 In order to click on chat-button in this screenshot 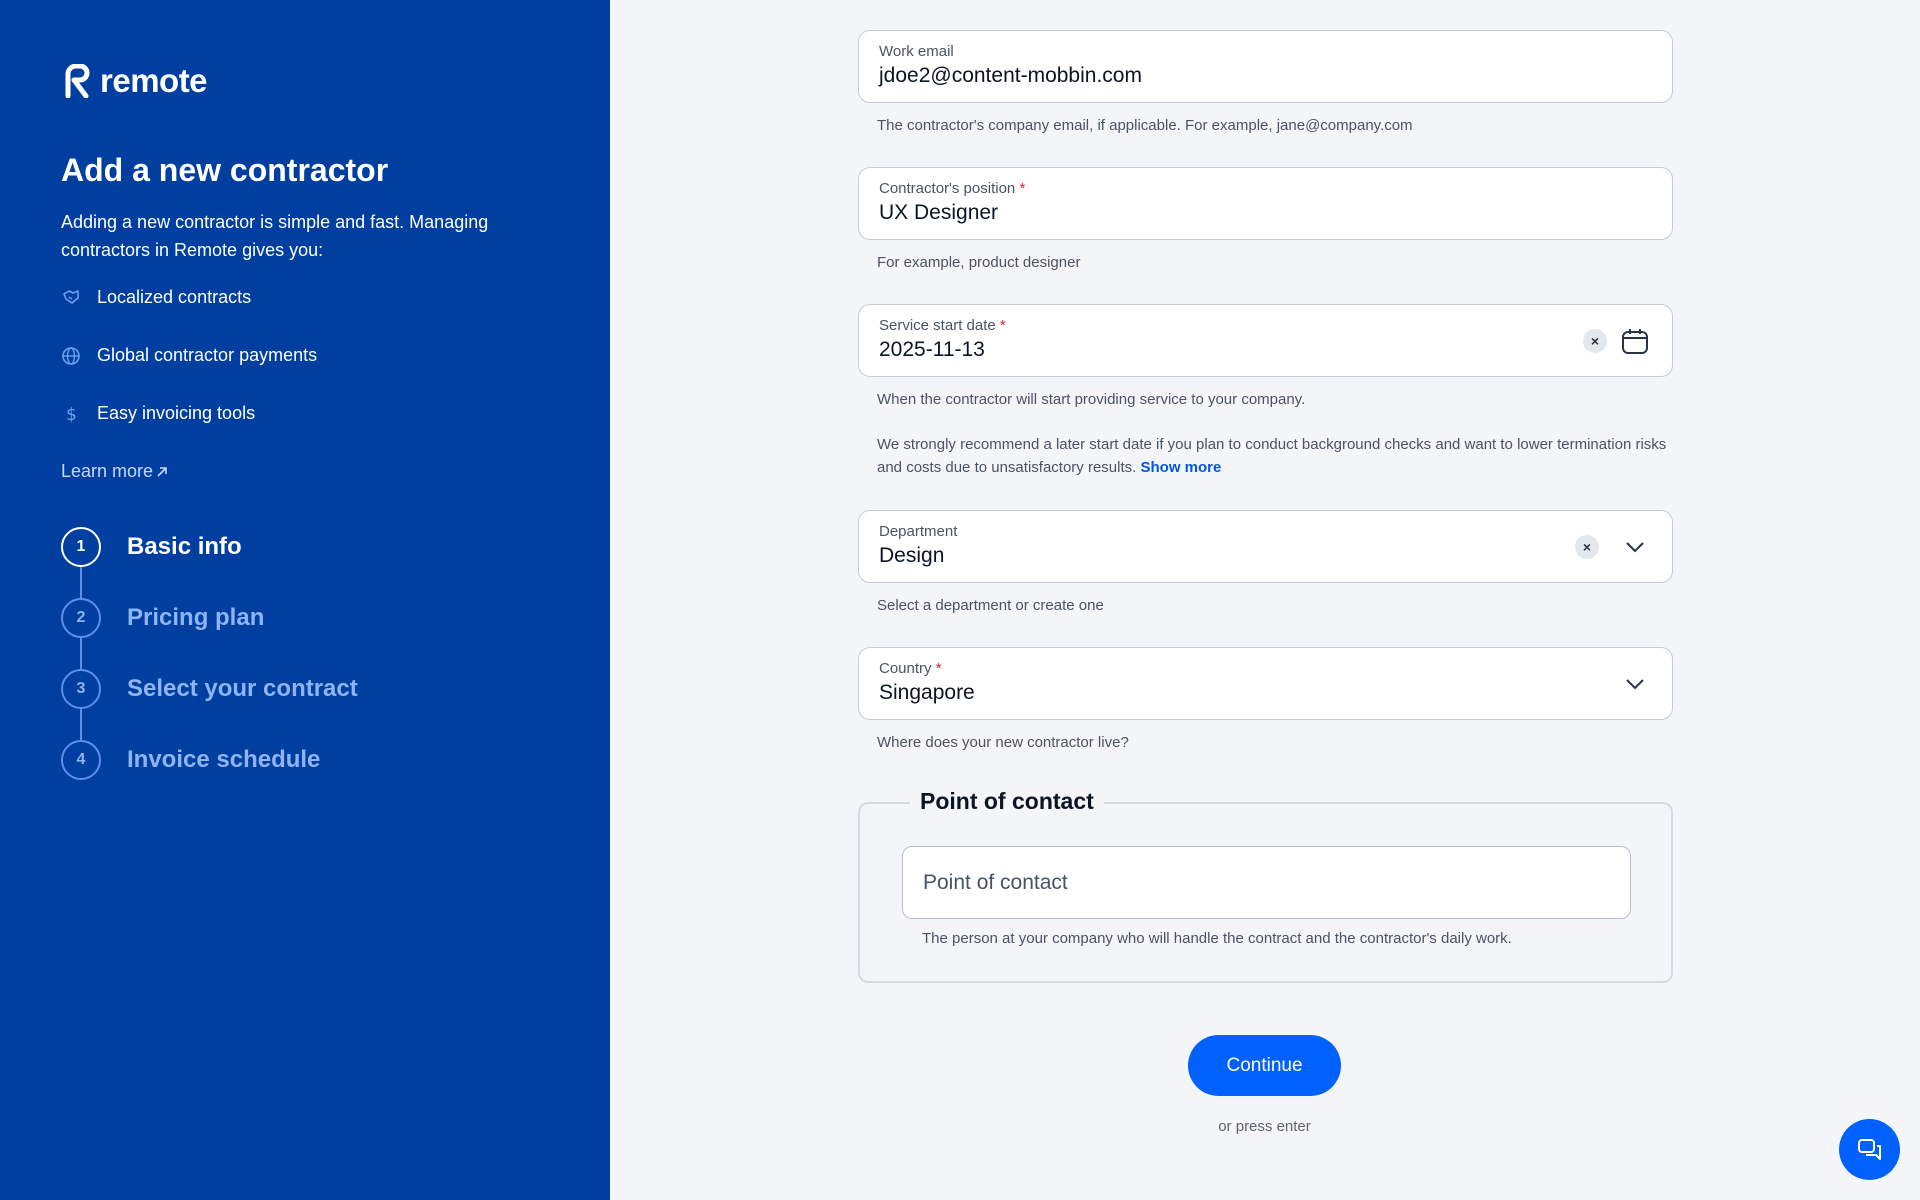, I will do `click(1869, 1149)`.